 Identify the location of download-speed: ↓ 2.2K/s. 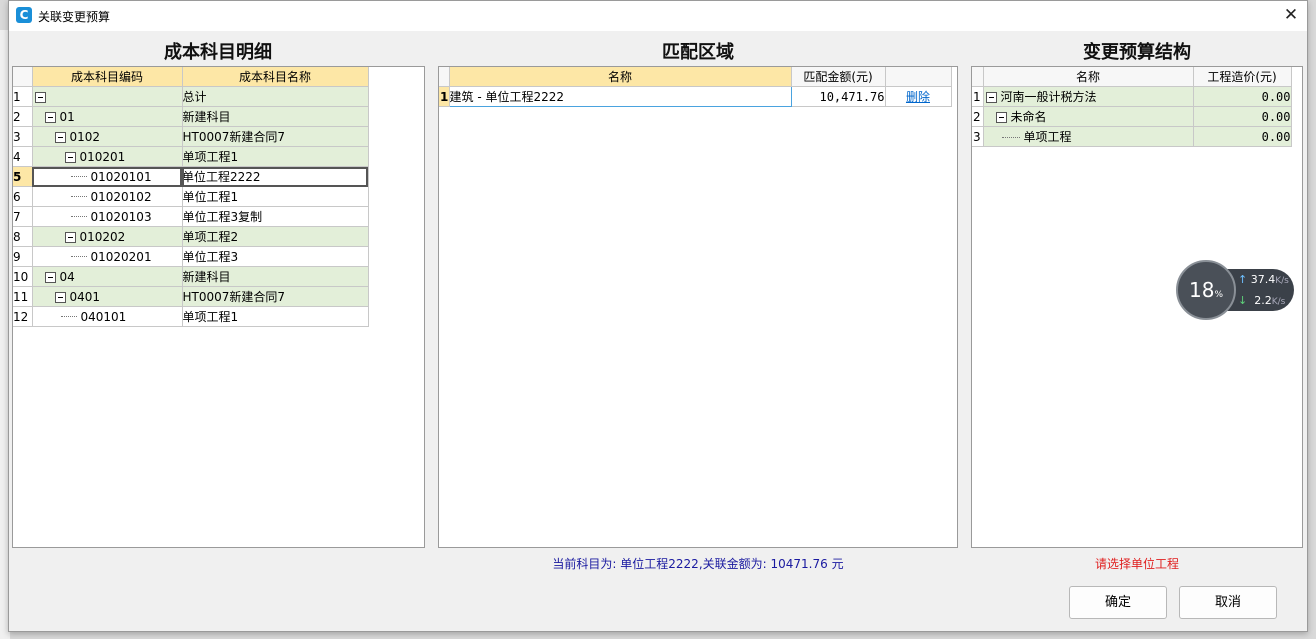
(1261, 300).